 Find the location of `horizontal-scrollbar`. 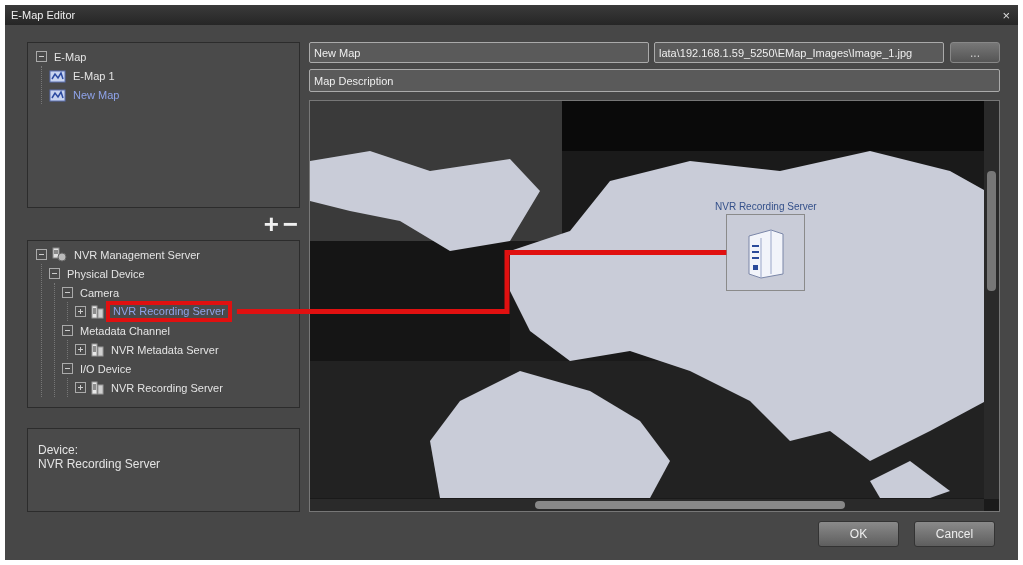

horizontal-scrollbar is located at coordinates (647, 505).